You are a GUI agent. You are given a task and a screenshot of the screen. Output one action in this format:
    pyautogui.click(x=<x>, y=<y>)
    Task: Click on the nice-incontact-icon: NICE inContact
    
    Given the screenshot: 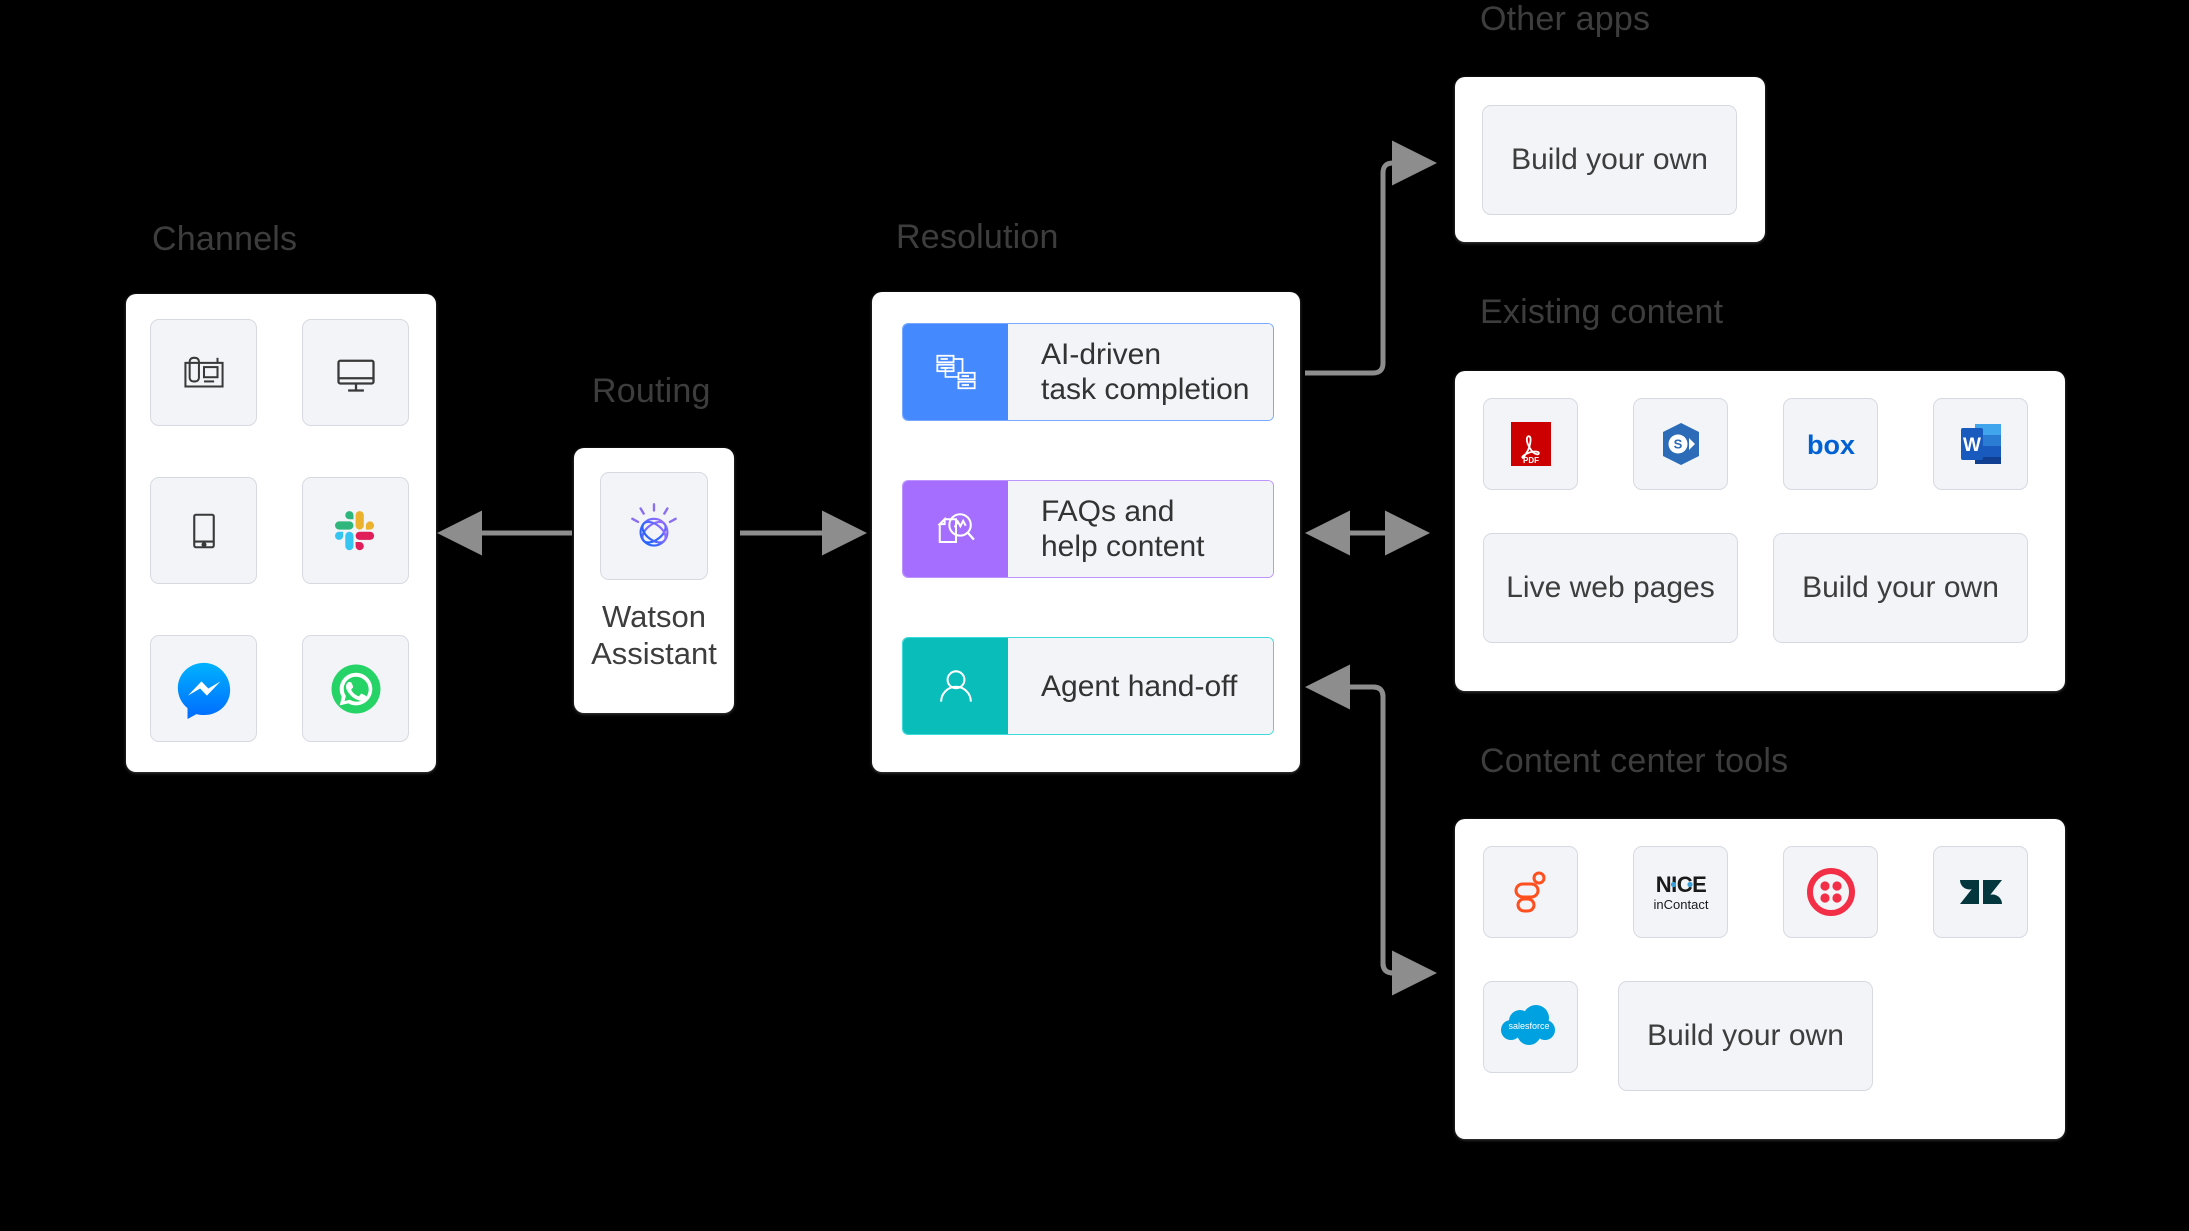 What is the action you would take?
    pyautogui.click(x=1681, y=892)
    